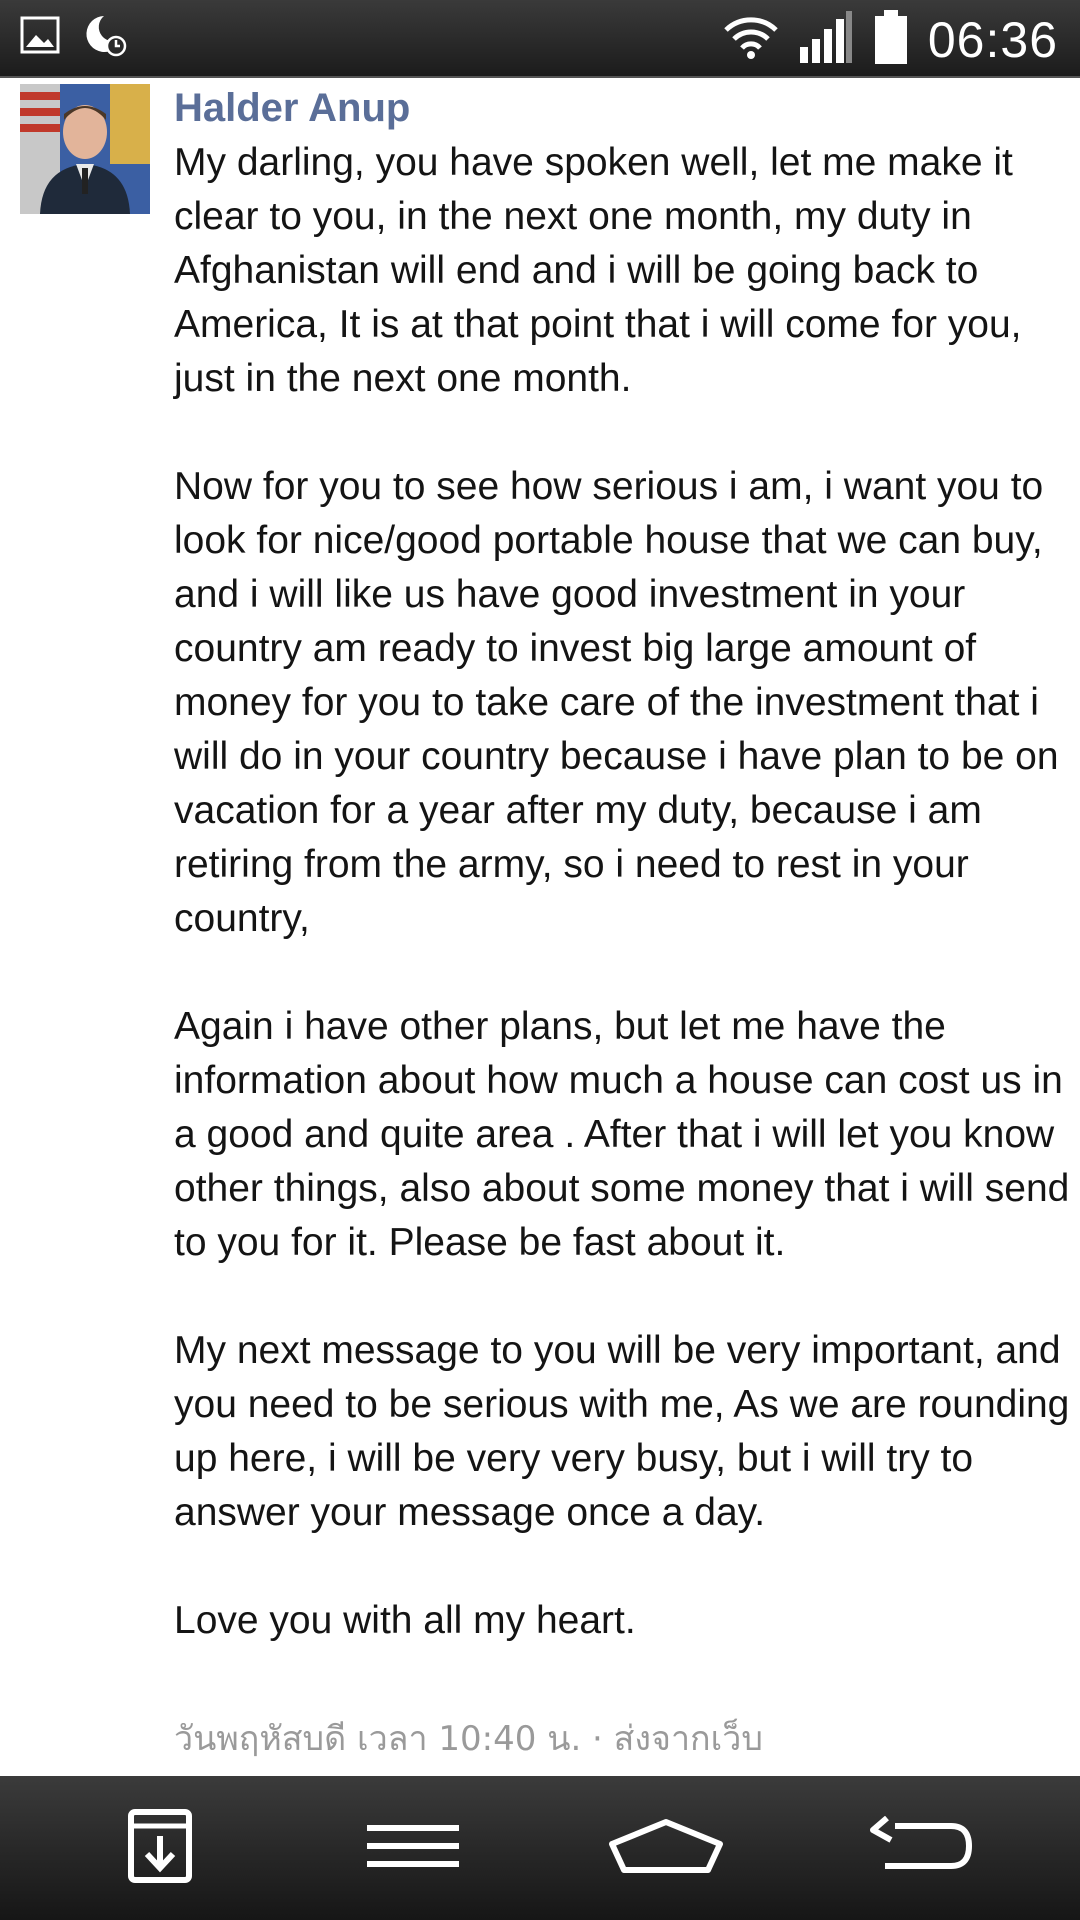 This screenshot has width=1080, height=1920. What do you see at coordinates (751, 39) in the screenshot?
I see `wifi-icon` at bounding box center [751, 39].